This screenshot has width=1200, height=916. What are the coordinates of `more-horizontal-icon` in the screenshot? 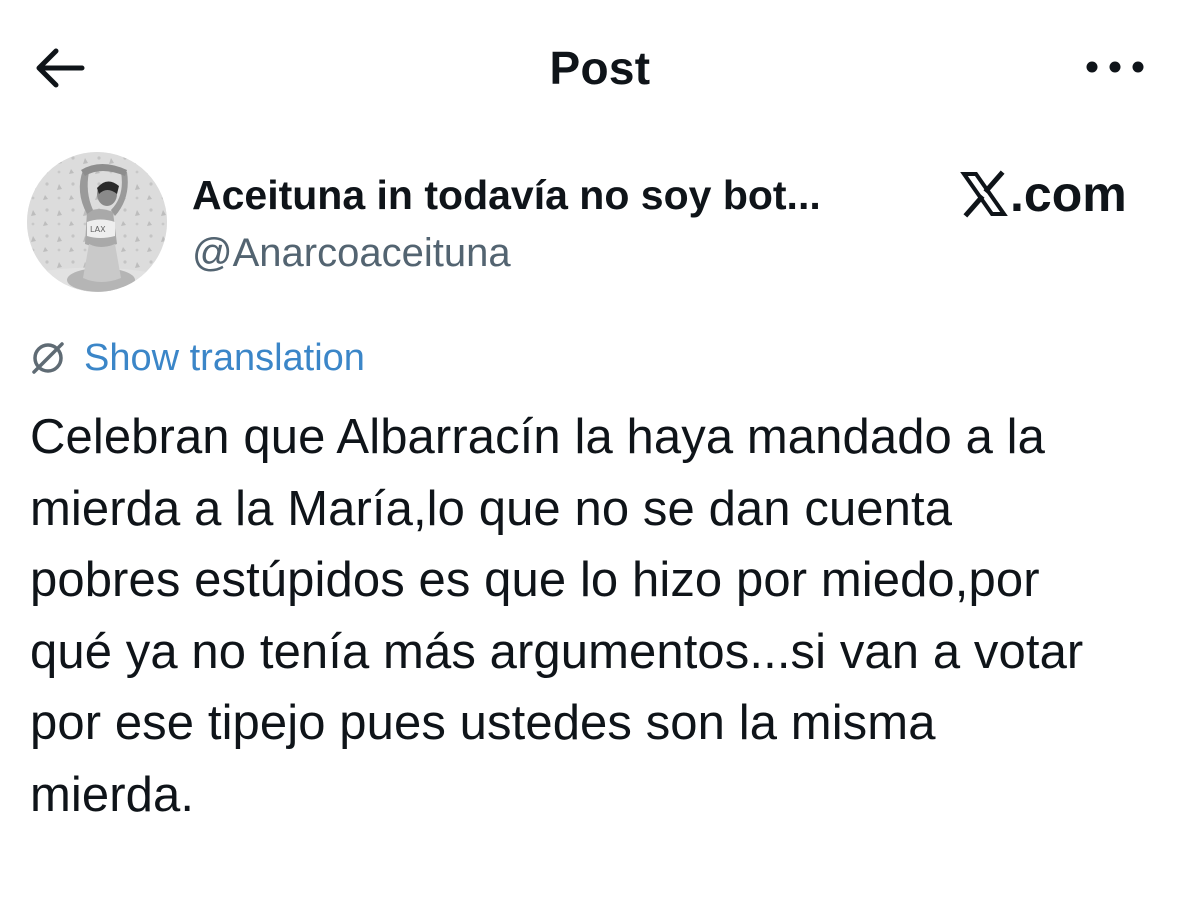 It's located at (1115, 67).